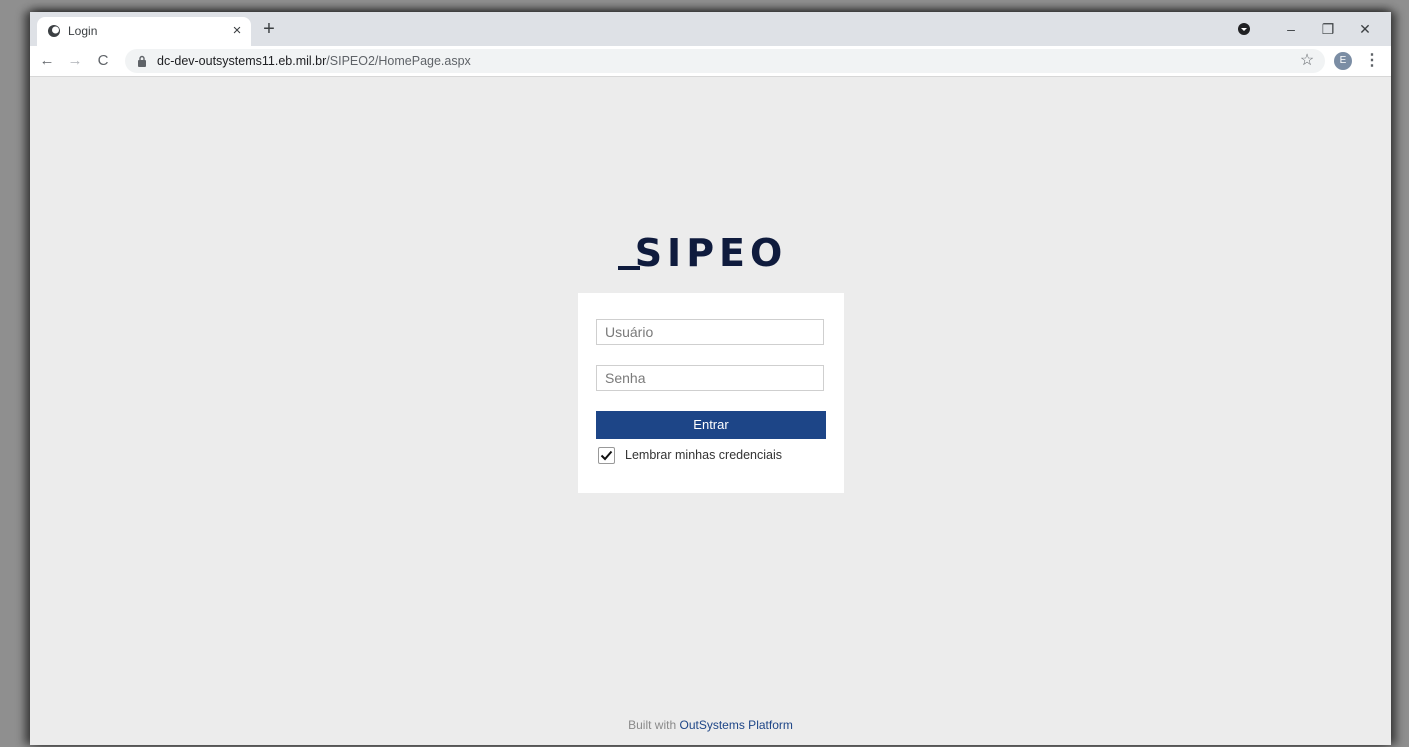 Image resolution: width=1409 pixels, height=747 pixels. What do you see at coordinates (54, 31) in the screenshot?
I see `globe-favicon-icon` at bounding box center [54, 31].